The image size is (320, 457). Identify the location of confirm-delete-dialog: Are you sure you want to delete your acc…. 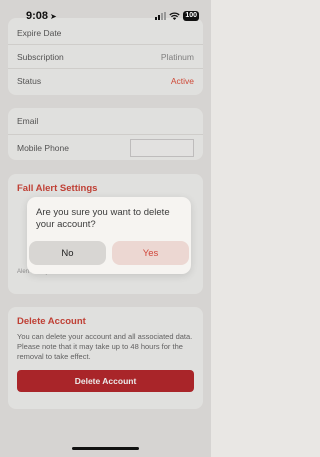
(109, 235).